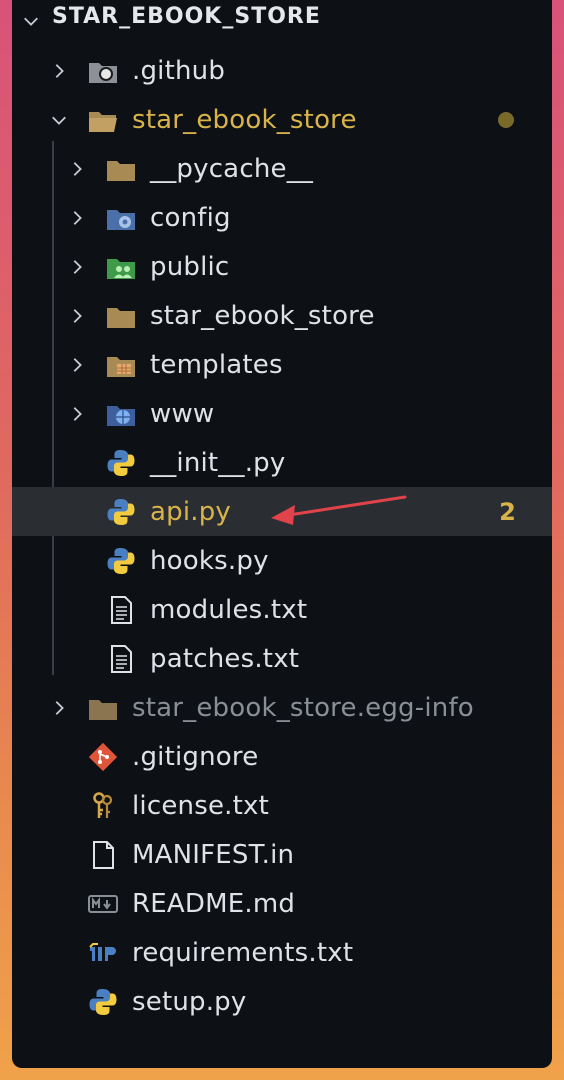 Image resolution: width=564 pixels, height=1080 pixels. Describe the element at coordinates (303, 707) in the screenshot. I see `tree-item-label: star_ebook_store.egg-info` at that location.